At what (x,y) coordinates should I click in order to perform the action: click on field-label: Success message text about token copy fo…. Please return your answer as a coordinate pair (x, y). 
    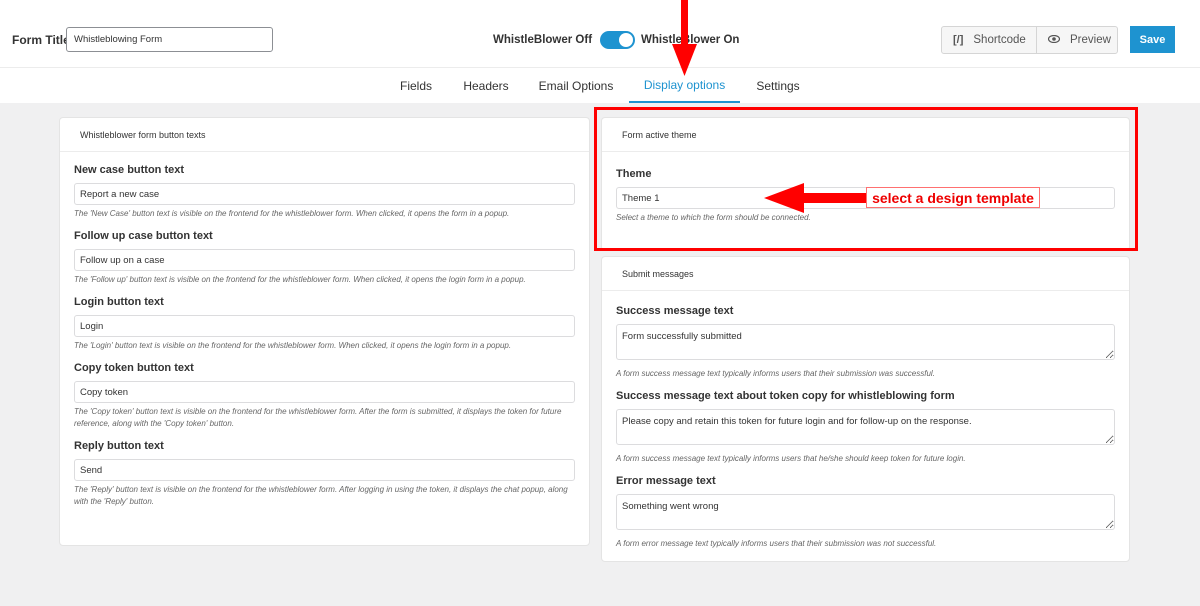
    Looking at the image, I should click on (785, 396).